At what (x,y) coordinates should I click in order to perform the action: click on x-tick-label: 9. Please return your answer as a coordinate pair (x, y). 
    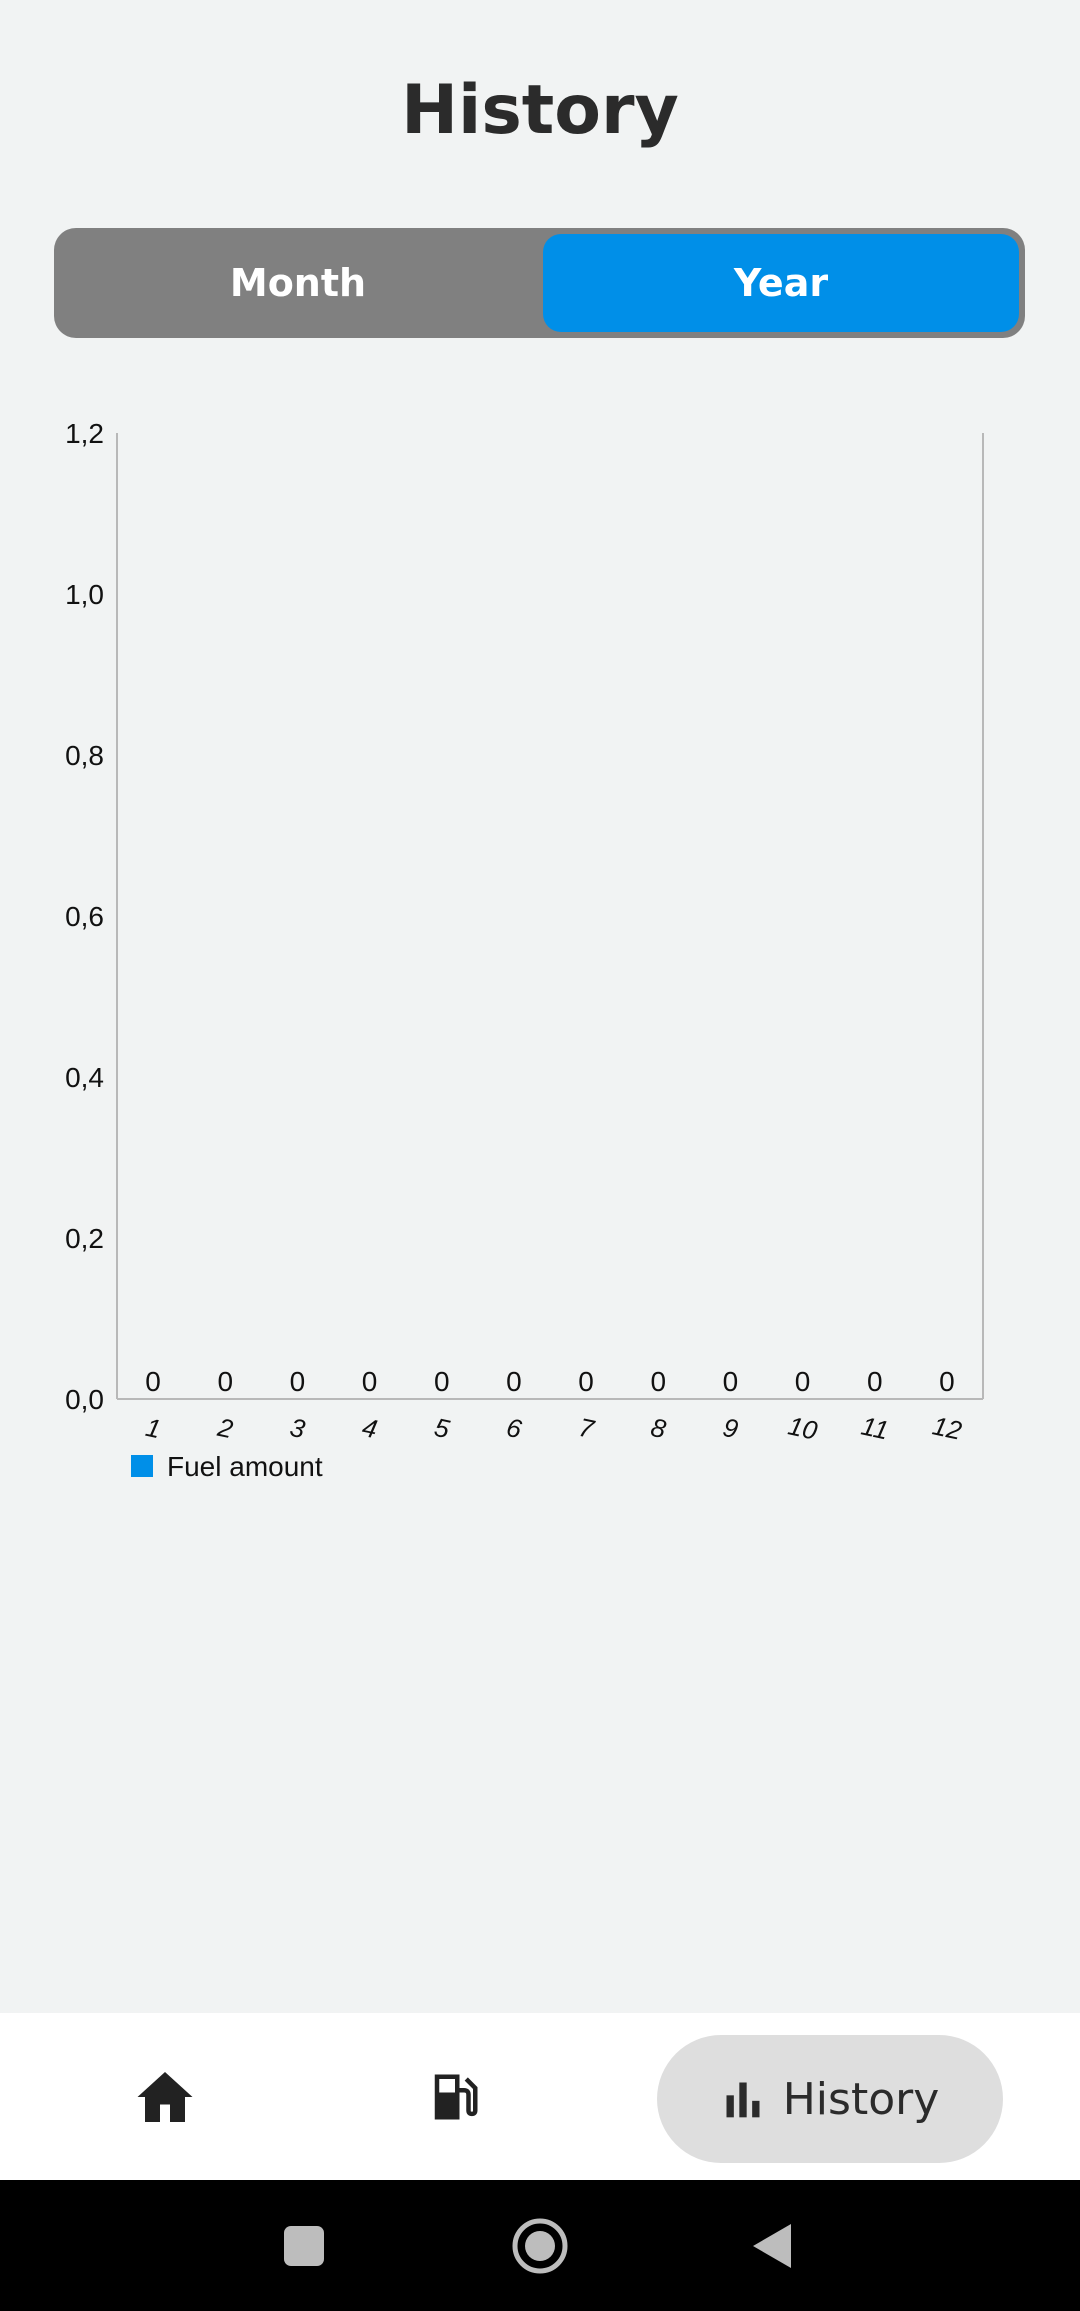
    Looking at the image, I should click on (730, 1428).